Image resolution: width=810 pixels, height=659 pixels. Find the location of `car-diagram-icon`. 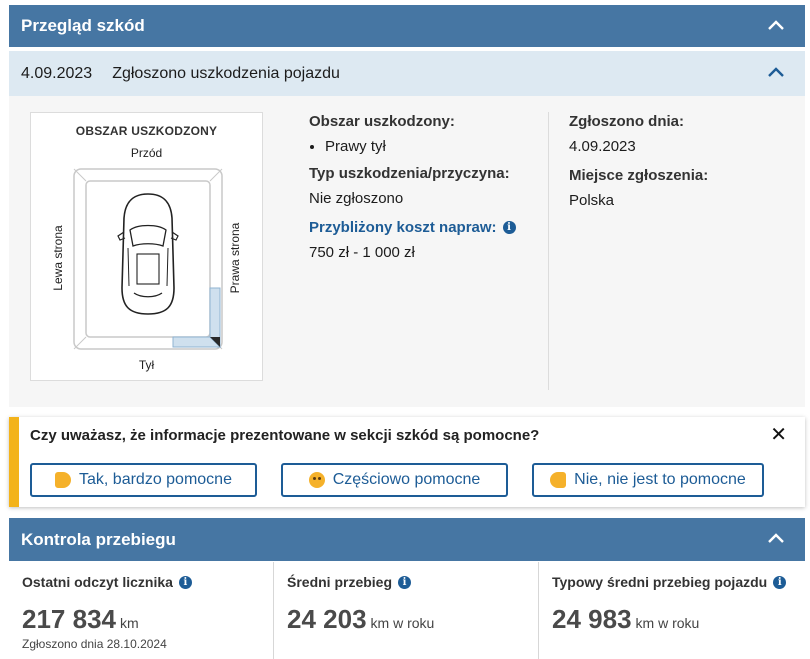

car-diagram-icon is located at coordinates (148, 259).